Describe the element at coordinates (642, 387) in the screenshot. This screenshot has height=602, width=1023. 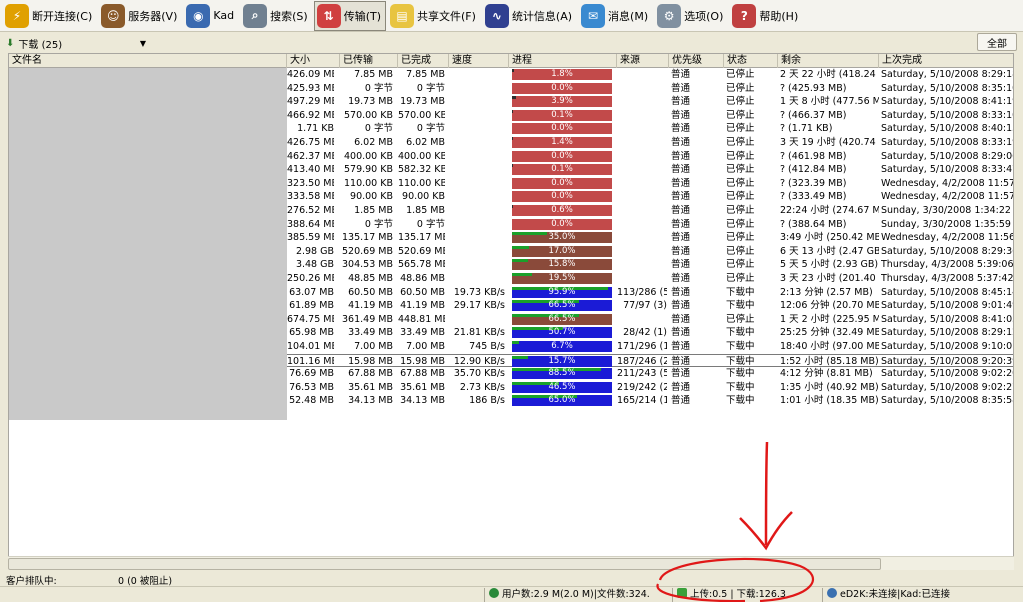
I see `cell-sources: 219/242 (2)` at that location.